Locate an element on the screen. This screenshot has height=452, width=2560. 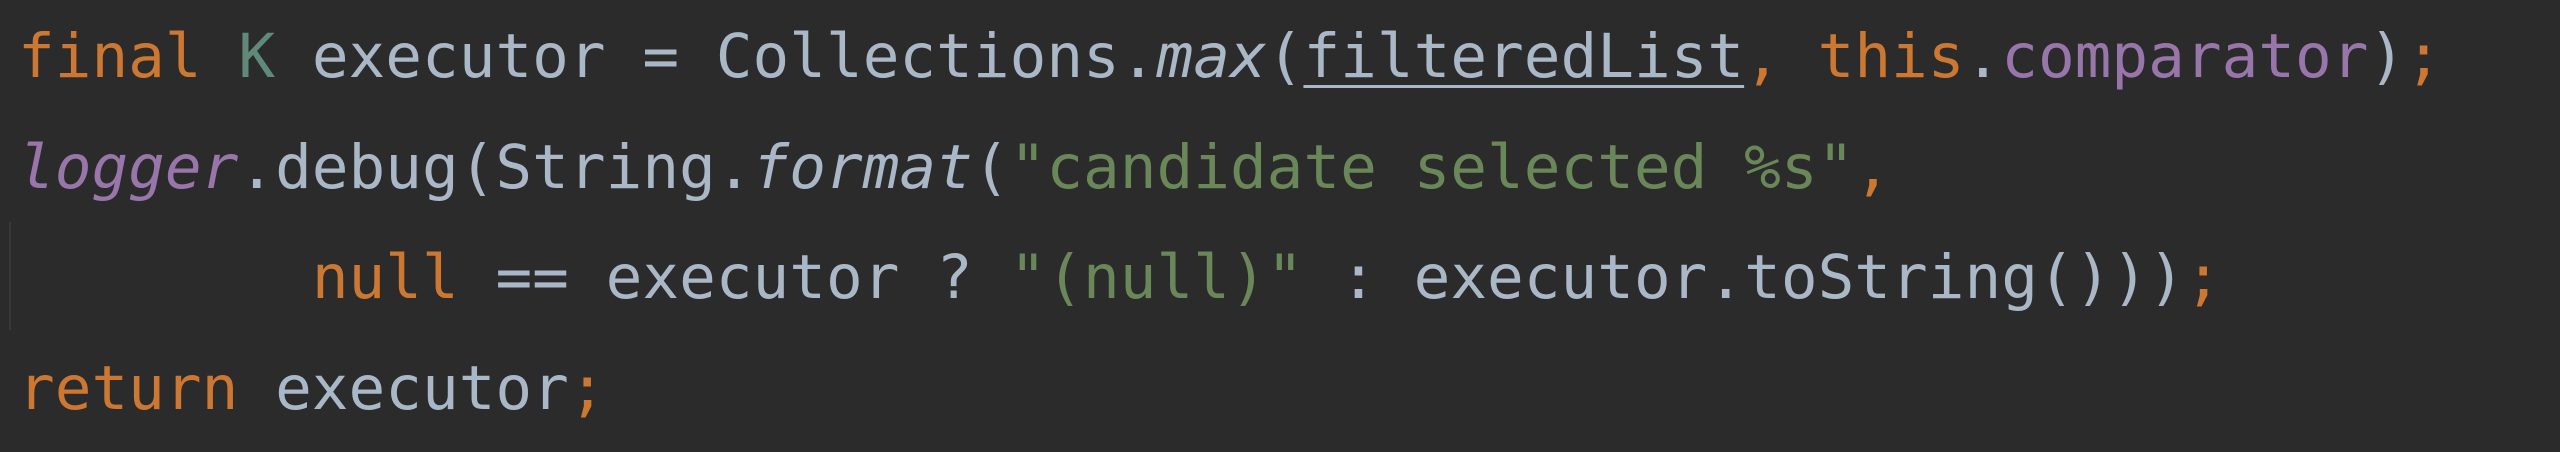
type-parameter-k: K is located at coordinates (257, 56).